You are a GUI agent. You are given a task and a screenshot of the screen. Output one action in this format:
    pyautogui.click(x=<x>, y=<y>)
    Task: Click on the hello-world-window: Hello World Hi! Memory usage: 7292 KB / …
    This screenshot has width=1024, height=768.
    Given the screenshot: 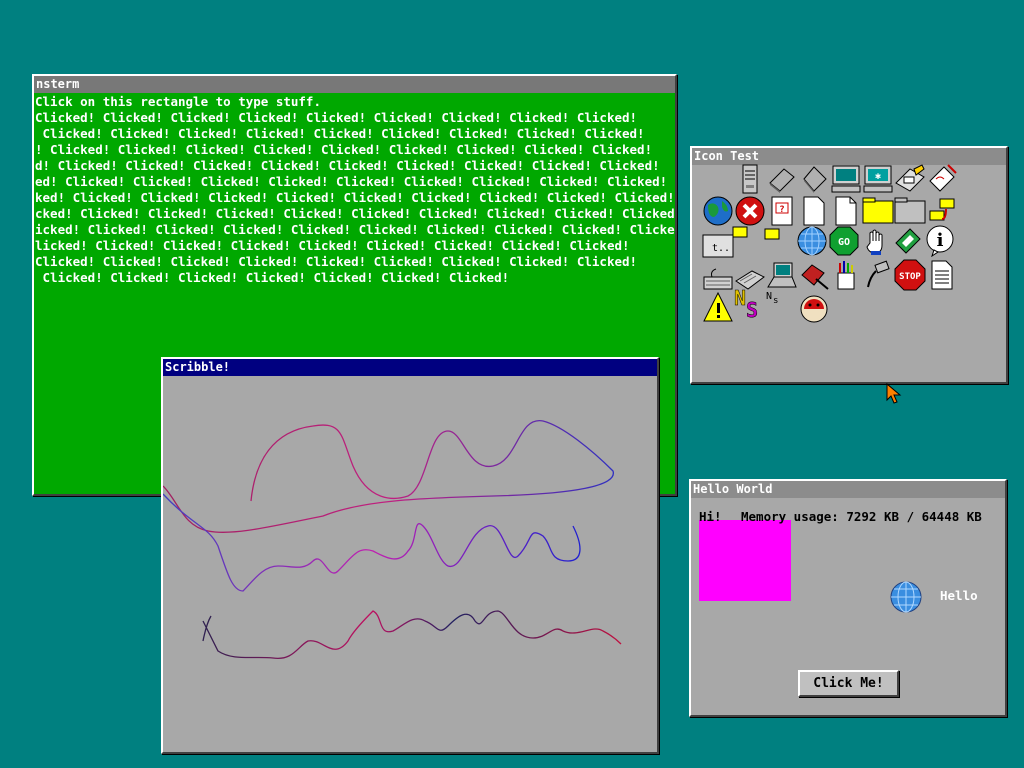 What is the action you would take?
    pyautogui.click(x=848, y=598)
    